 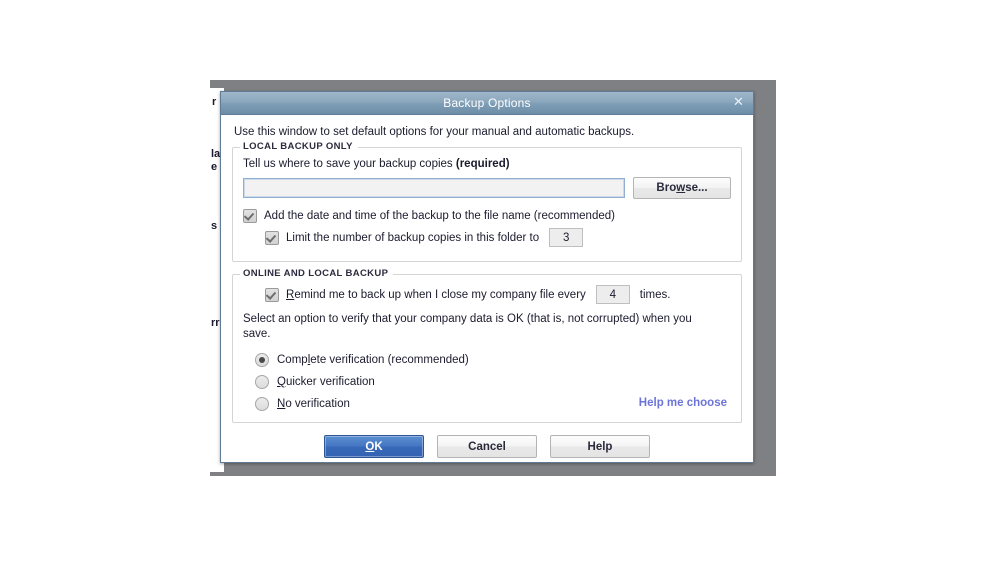 What do you see at coordinates (493, 382) in the screenshot?
I see `radio-row-quicker-verification: Quicker verification` at bounding box center [493, 382].